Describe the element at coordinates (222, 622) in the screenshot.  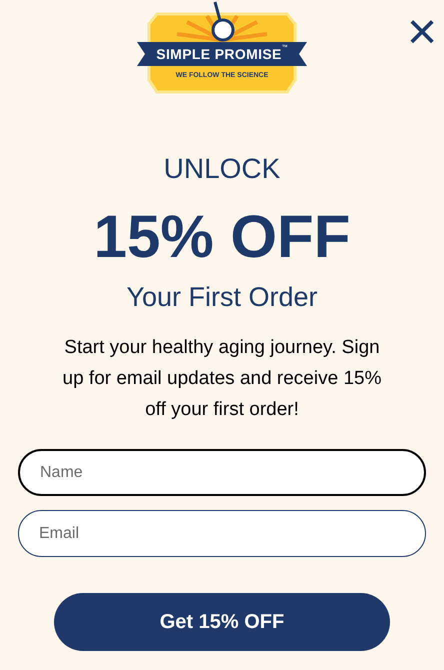
I see `submit-button: Get 15% OFF` at that location.